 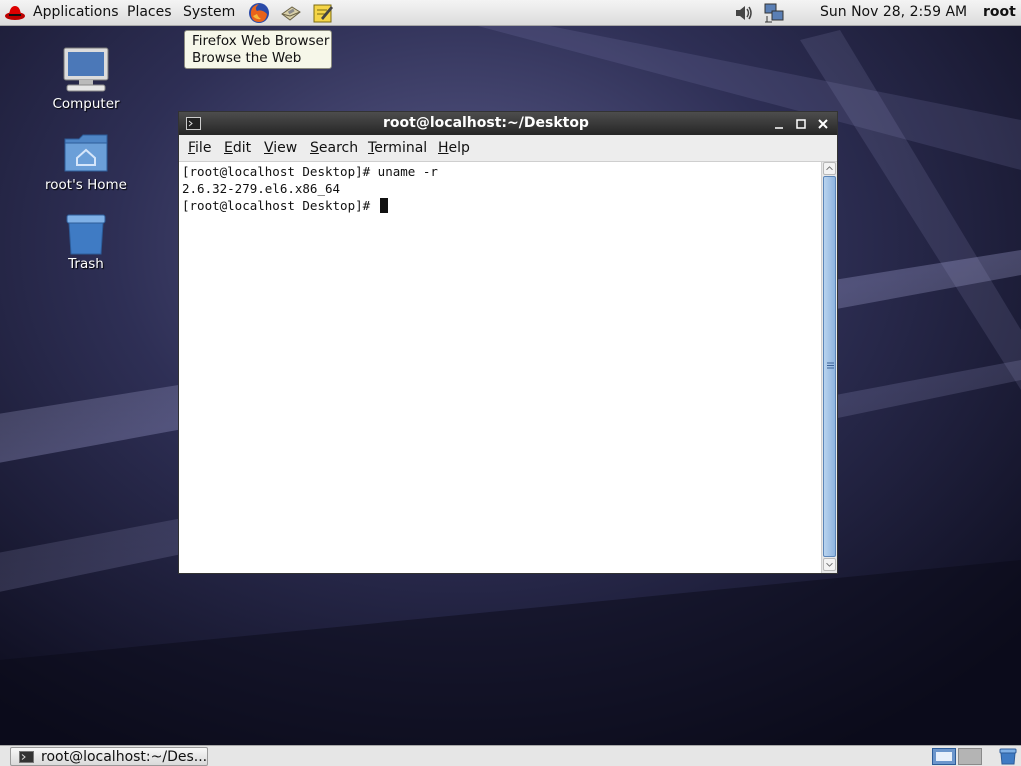 What do you see at coordinates (779, 124) in the screenshot?
I see `minimize-icon` at bounding box center [779, 124].